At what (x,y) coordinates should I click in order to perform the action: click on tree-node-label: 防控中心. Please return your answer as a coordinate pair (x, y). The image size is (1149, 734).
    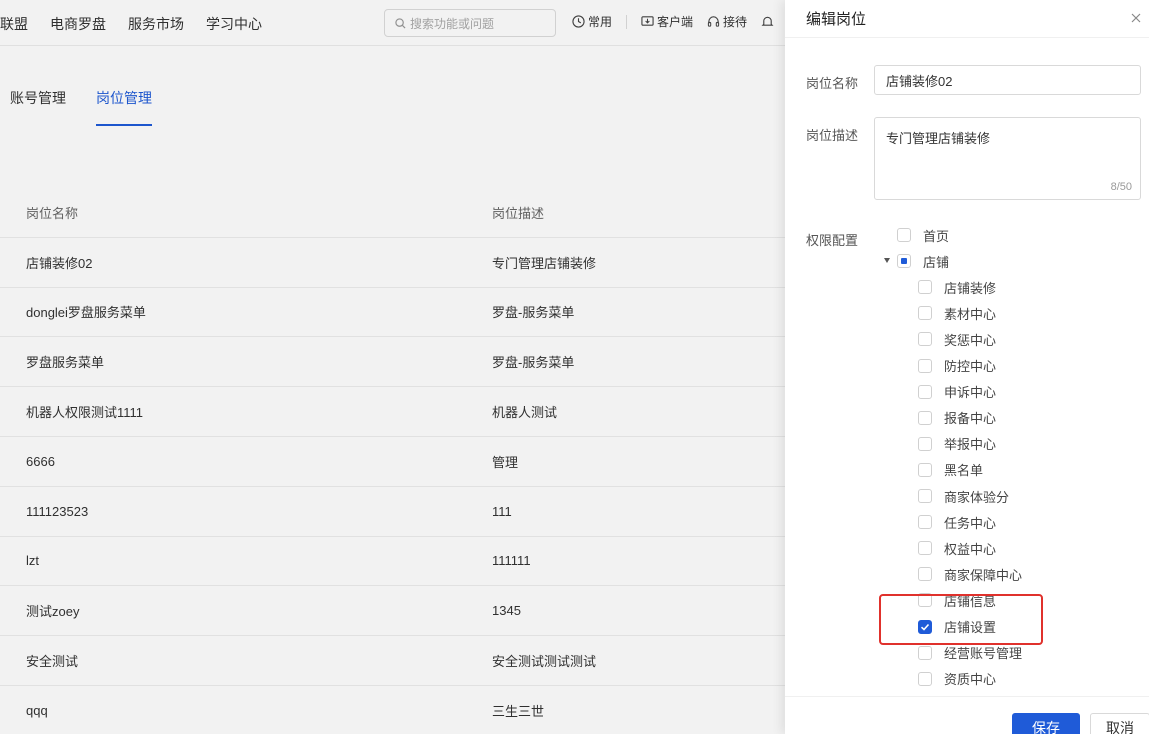
    Looking at the image, I should click on (970, 366).